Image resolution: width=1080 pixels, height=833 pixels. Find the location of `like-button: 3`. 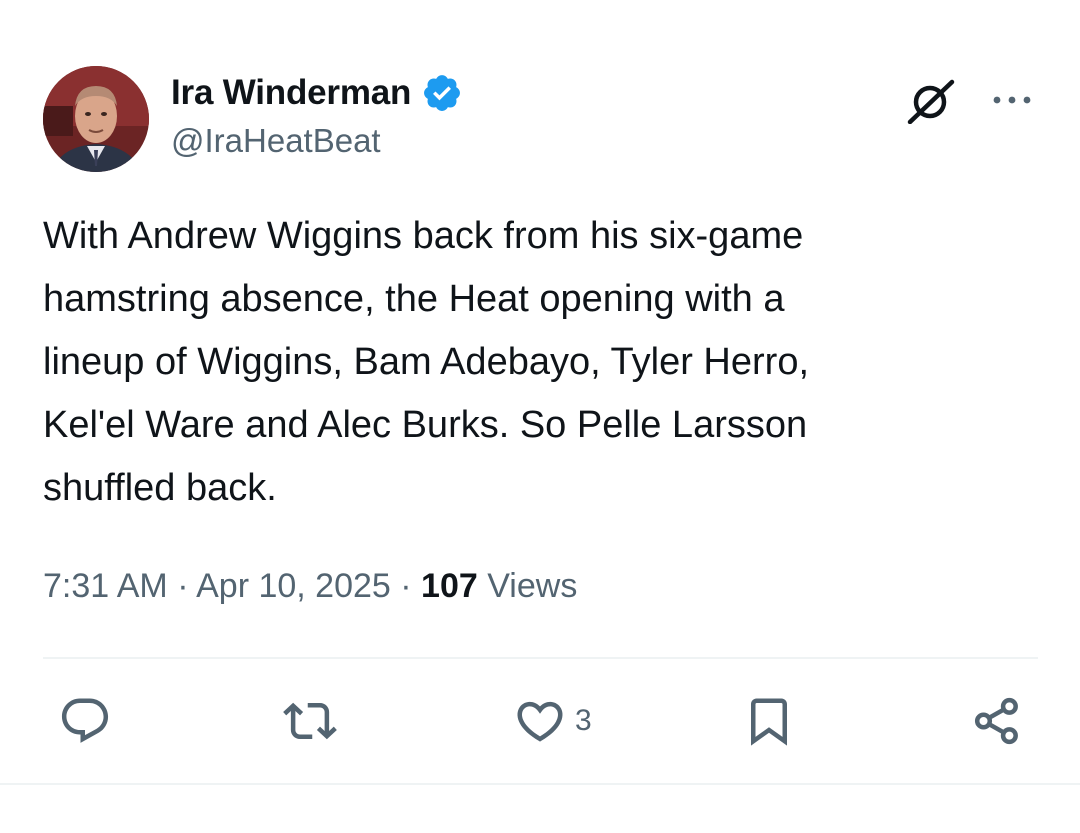

like-button: 3 is located at coordinates (552, 721).